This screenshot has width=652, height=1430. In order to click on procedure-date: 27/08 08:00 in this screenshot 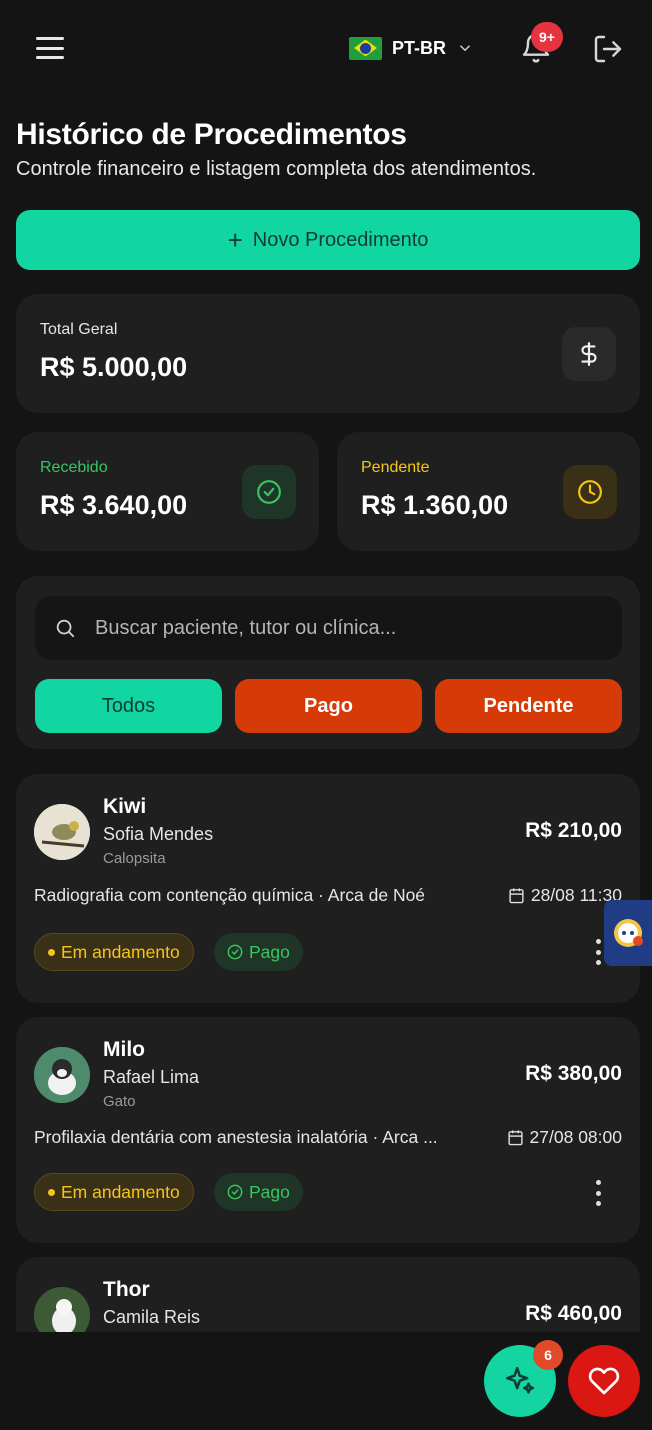, I will do `click(564, 1137)`.